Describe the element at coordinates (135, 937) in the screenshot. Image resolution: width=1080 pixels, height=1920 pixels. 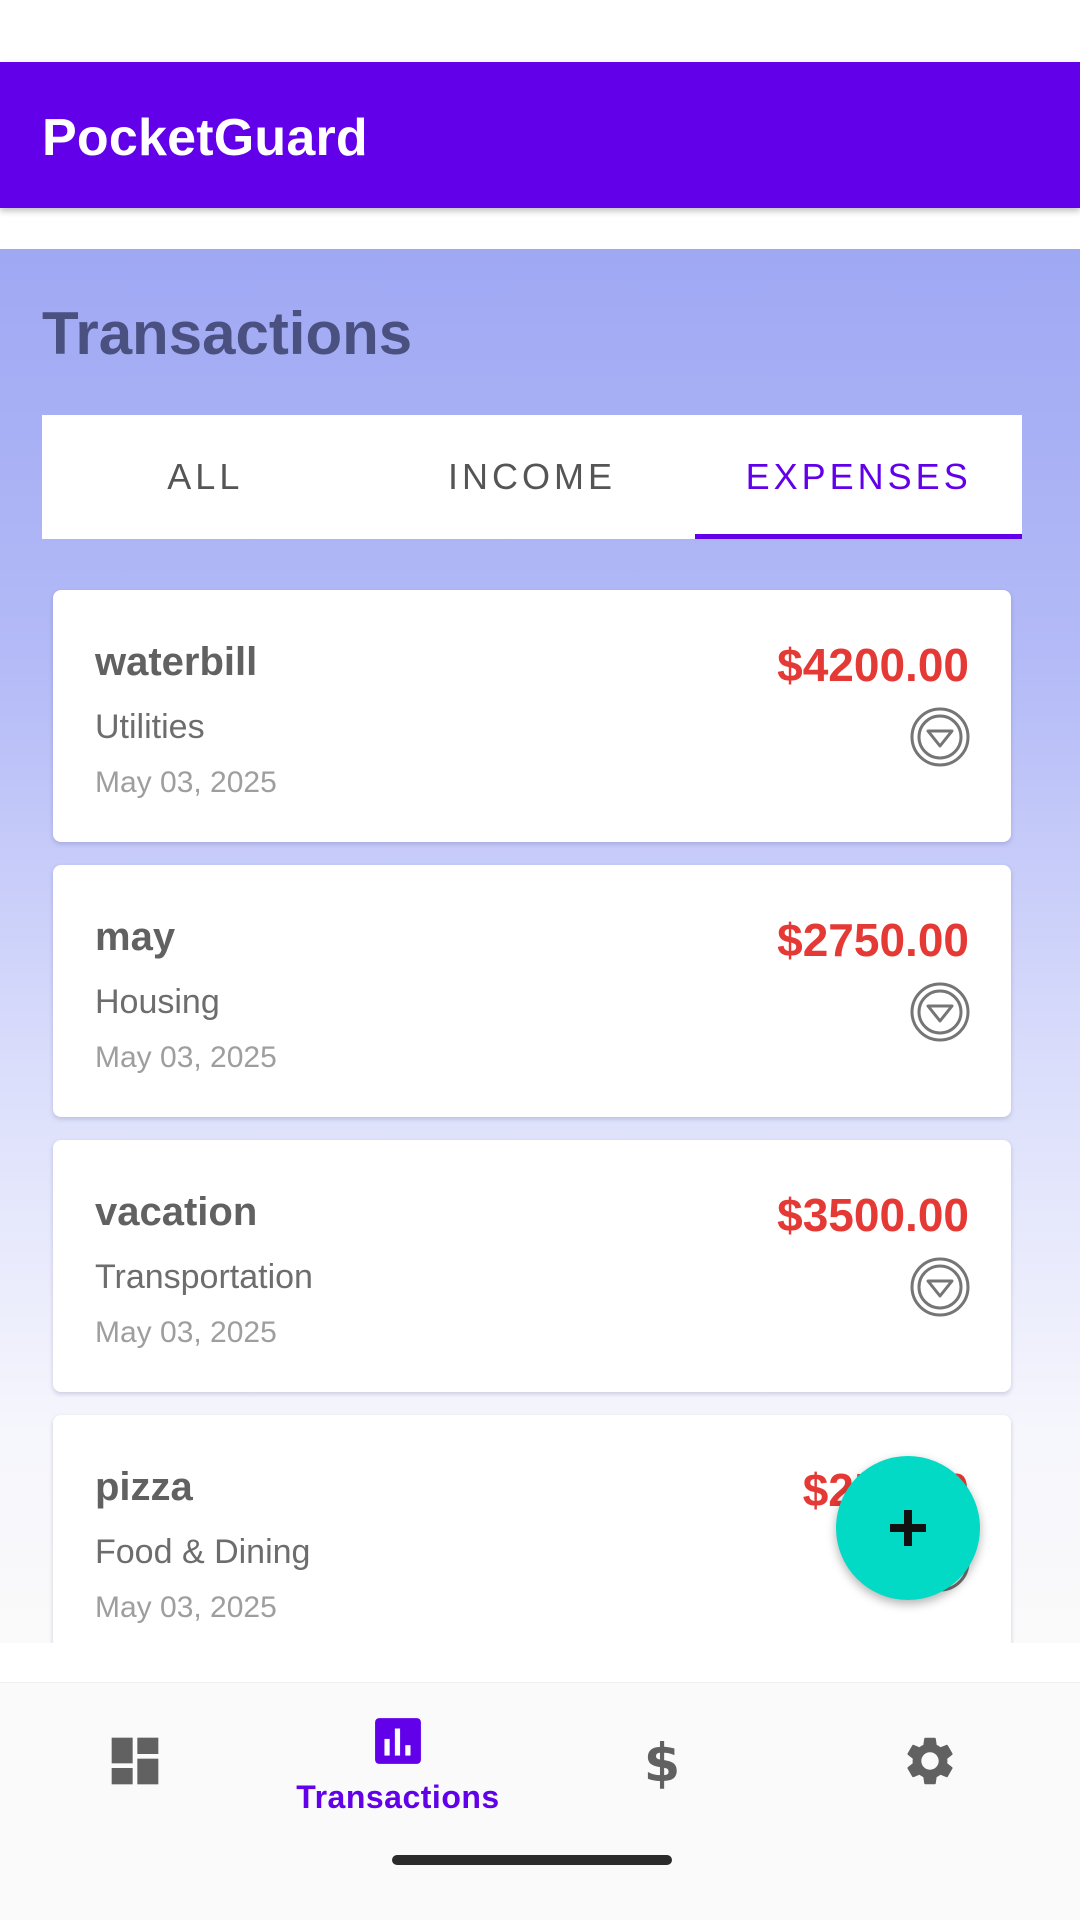
I see `transaction-title: may` at that location.